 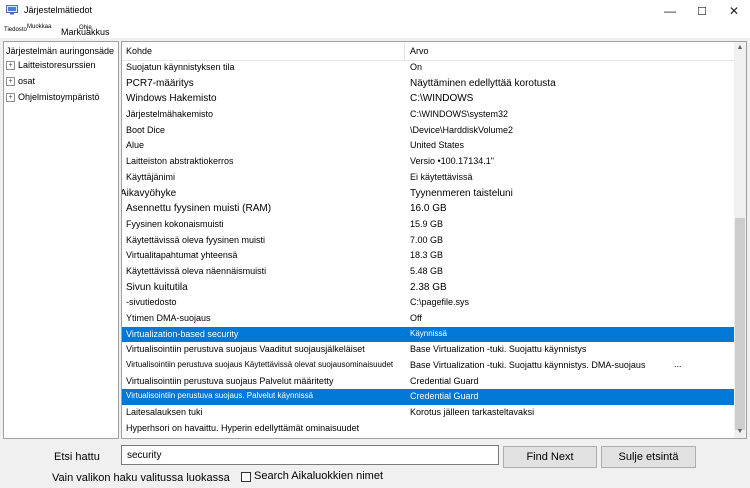 What do you see at coordinates (39, 27) in the screenshot?
I see `menu-edit: Muokkaa` at bounding box center [39, 27].